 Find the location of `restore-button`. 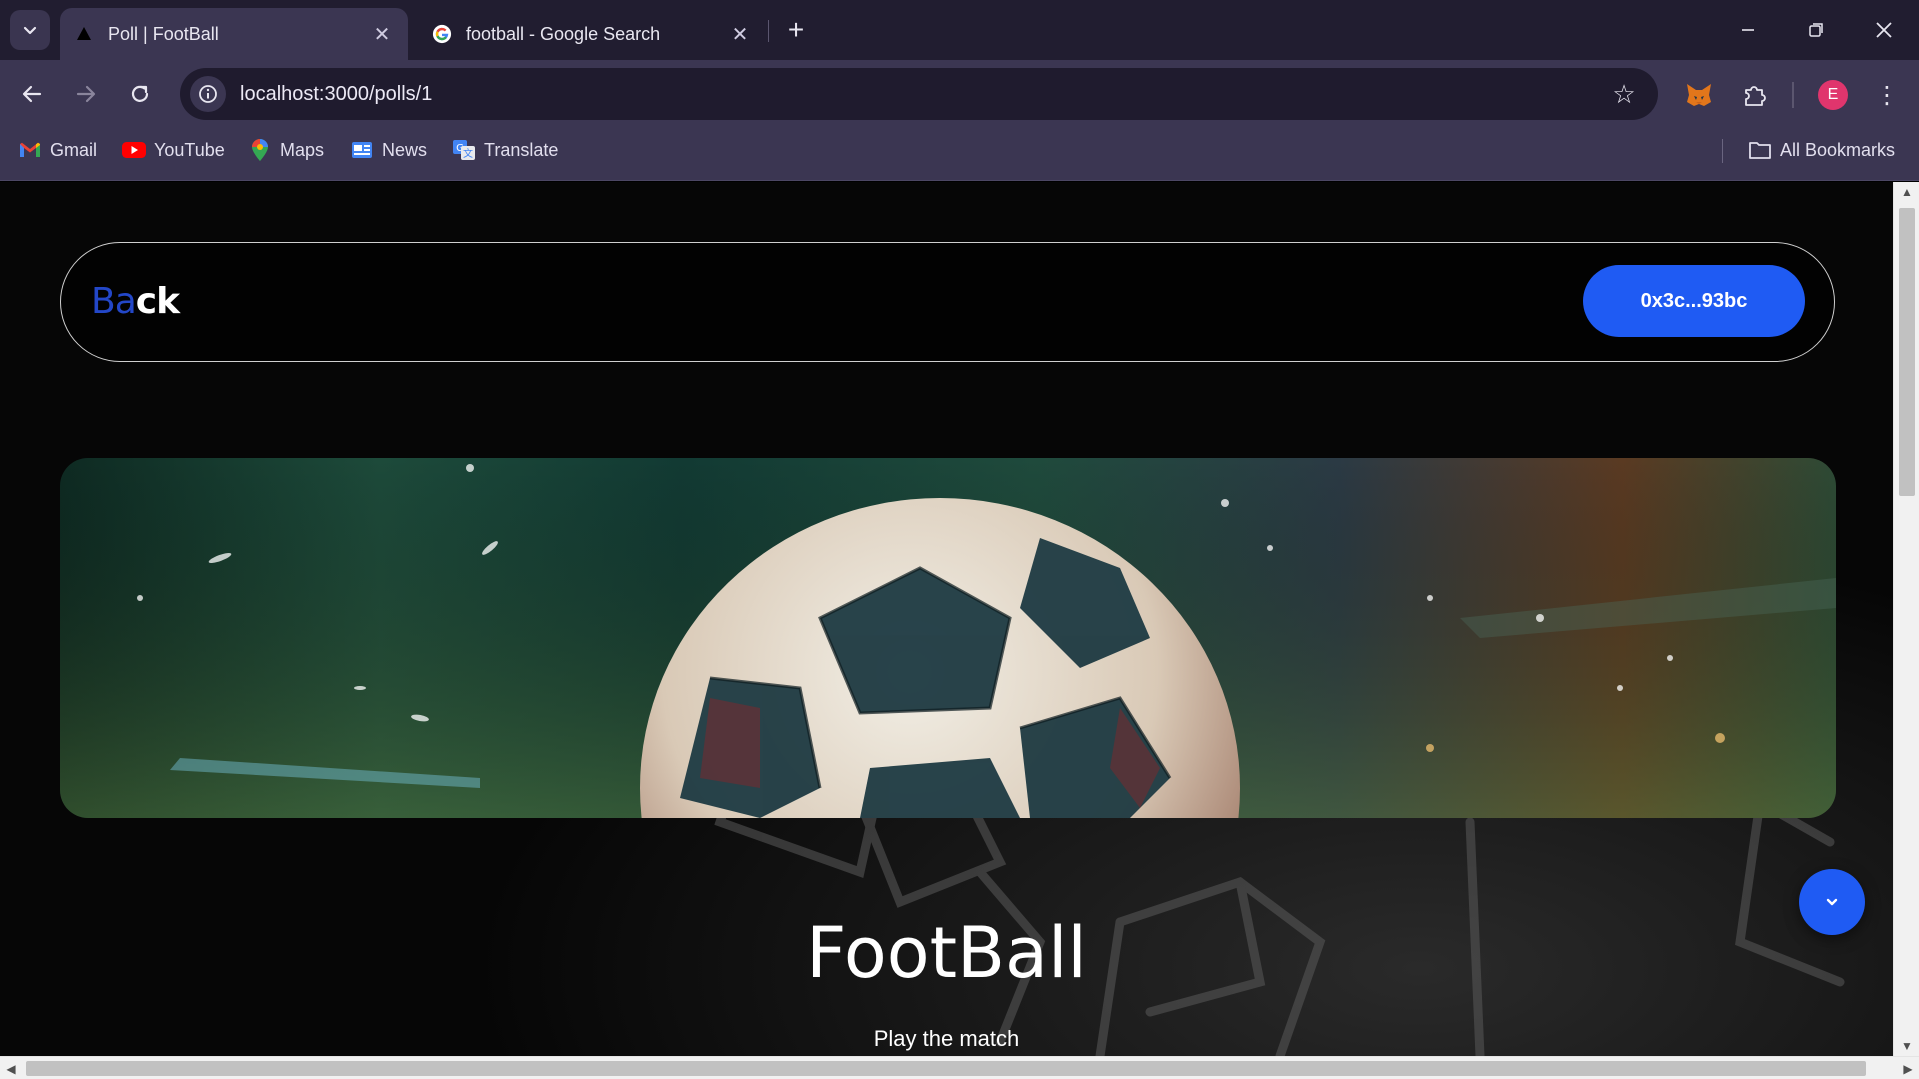

restore-button is located at coordinates (1816, 30).